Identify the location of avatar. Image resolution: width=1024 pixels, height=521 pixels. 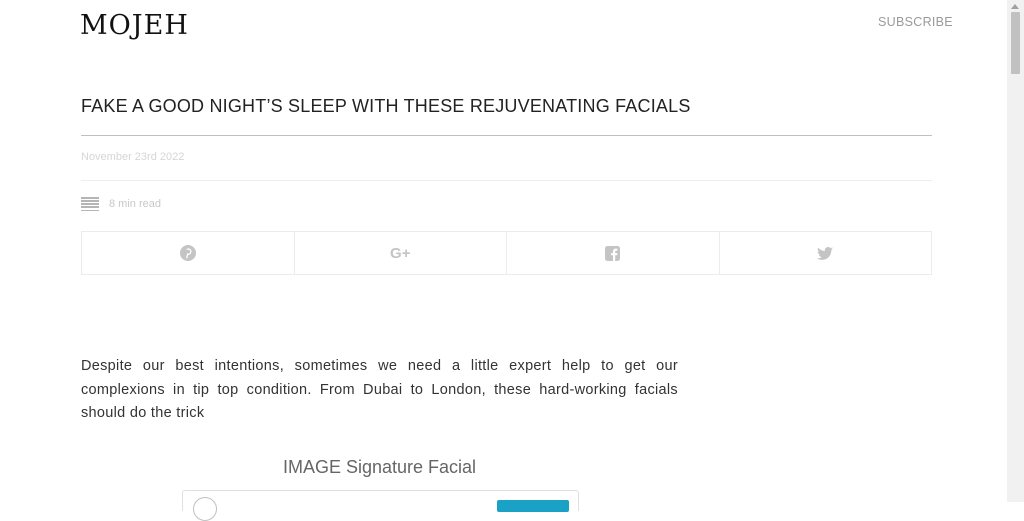
(205, 509).